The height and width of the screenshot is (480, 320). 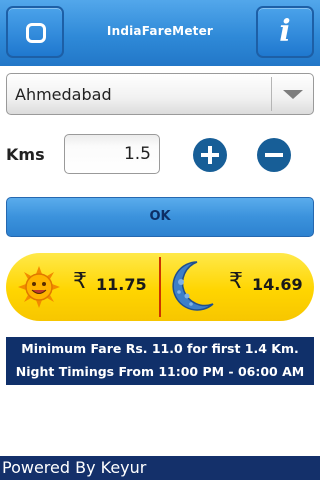 What do you see at coordinates (160, 94) in the screenshot?
I see `city-dropdown: Ahmedabad` at bounding box center [160, 94].